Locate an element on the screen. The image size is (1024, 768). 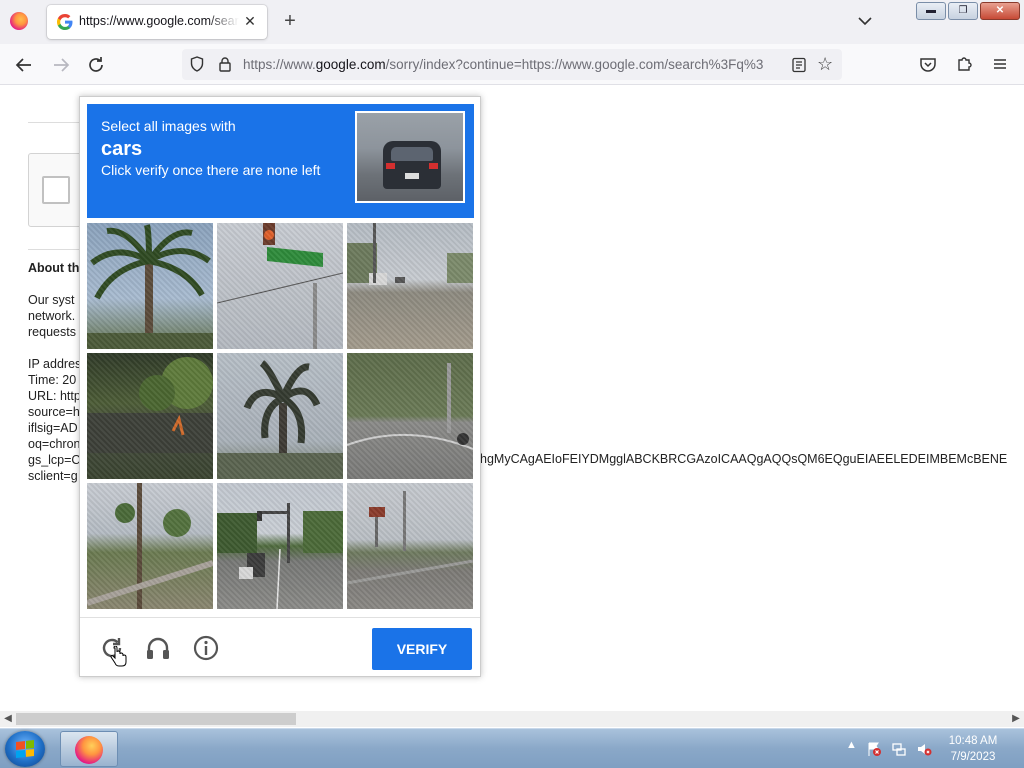
taskbar-firefox-button is located at coordinates (89, 749).